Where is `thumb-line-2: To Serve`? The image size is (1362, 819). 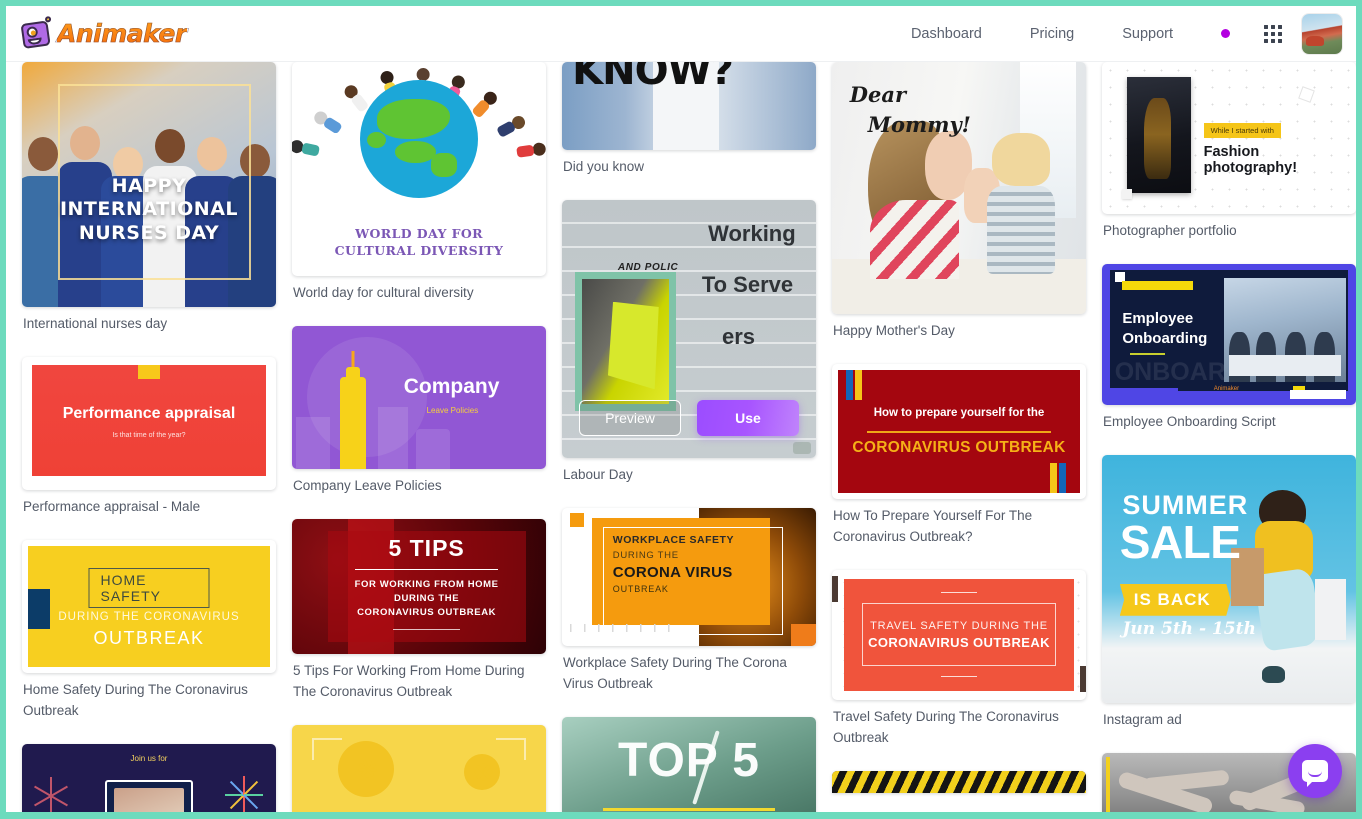
thumb-line-2: To Serve is located at coordinates (747, 285).